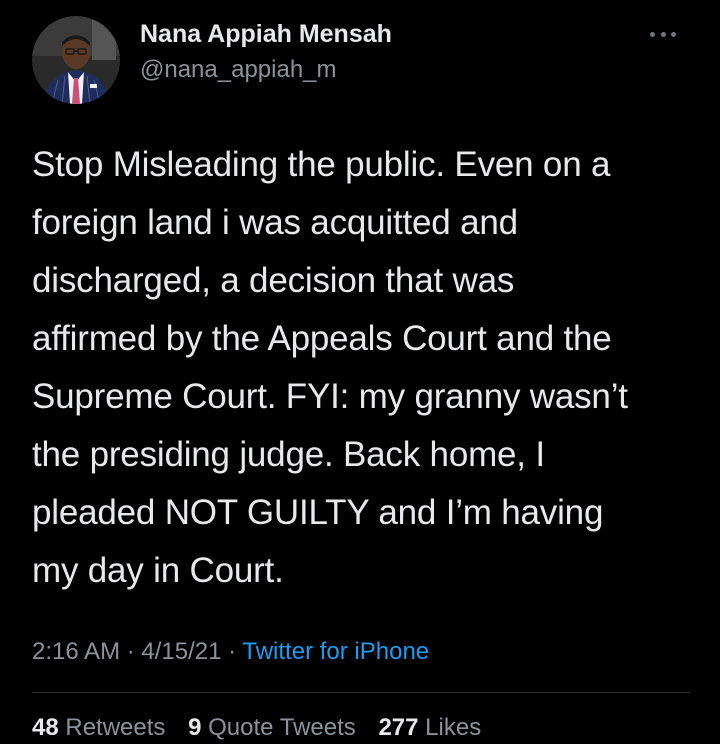 This screenshot has height=744, width=720. What do you see at coordinates (195, 727) in the screenshot?
I see `quote-tweets-count: 9` at bounding box center [195, 727].